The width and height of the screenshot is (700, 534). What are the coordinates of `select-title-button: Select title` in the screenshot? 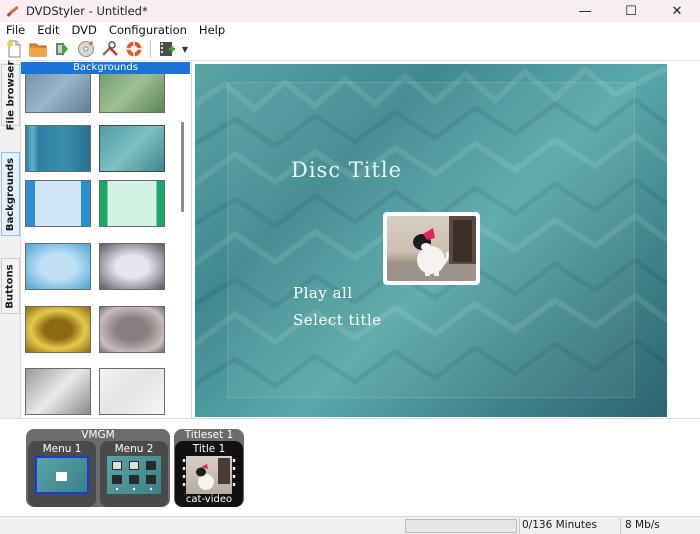 It's located at (337, 320).